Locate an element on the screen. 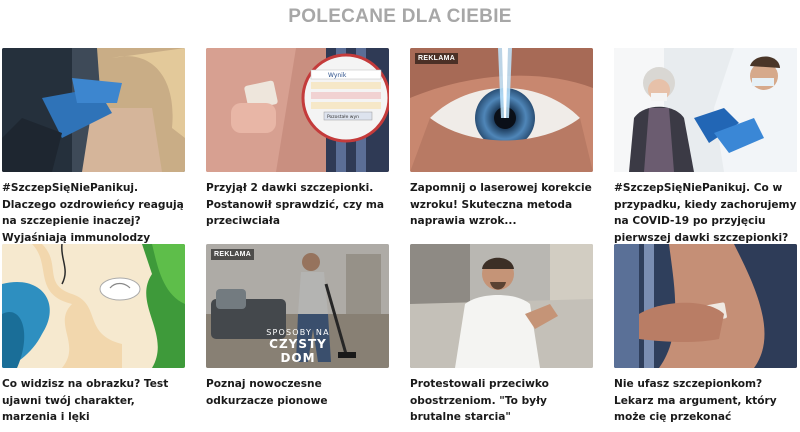  ad-overlay-line1: SPOSOBY NA is located at coordinates (298, 332).